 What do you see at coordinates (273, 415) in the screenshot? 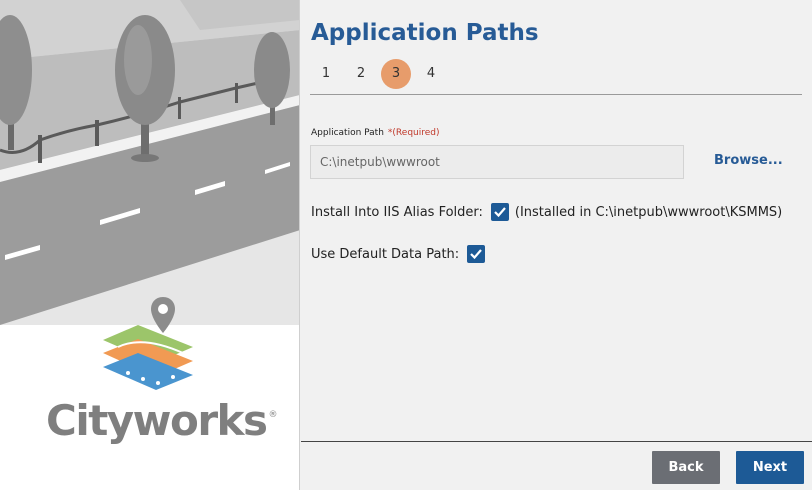
I see `registered-mark: ®` at bounding box center [273, 415].